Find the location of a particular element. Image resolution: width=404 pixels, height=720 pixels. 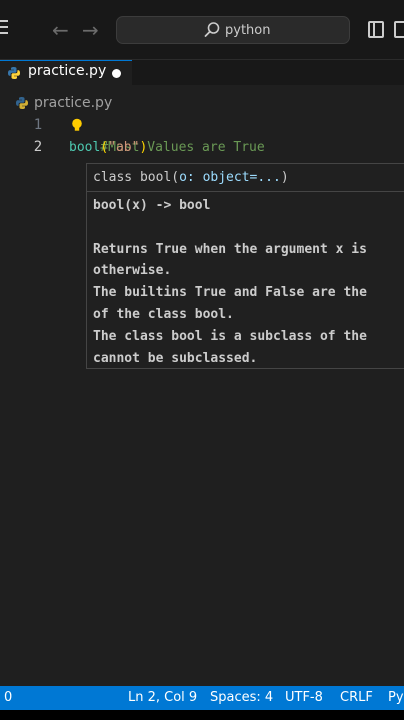

line-number: 2 is located at coordinates (38, 147).